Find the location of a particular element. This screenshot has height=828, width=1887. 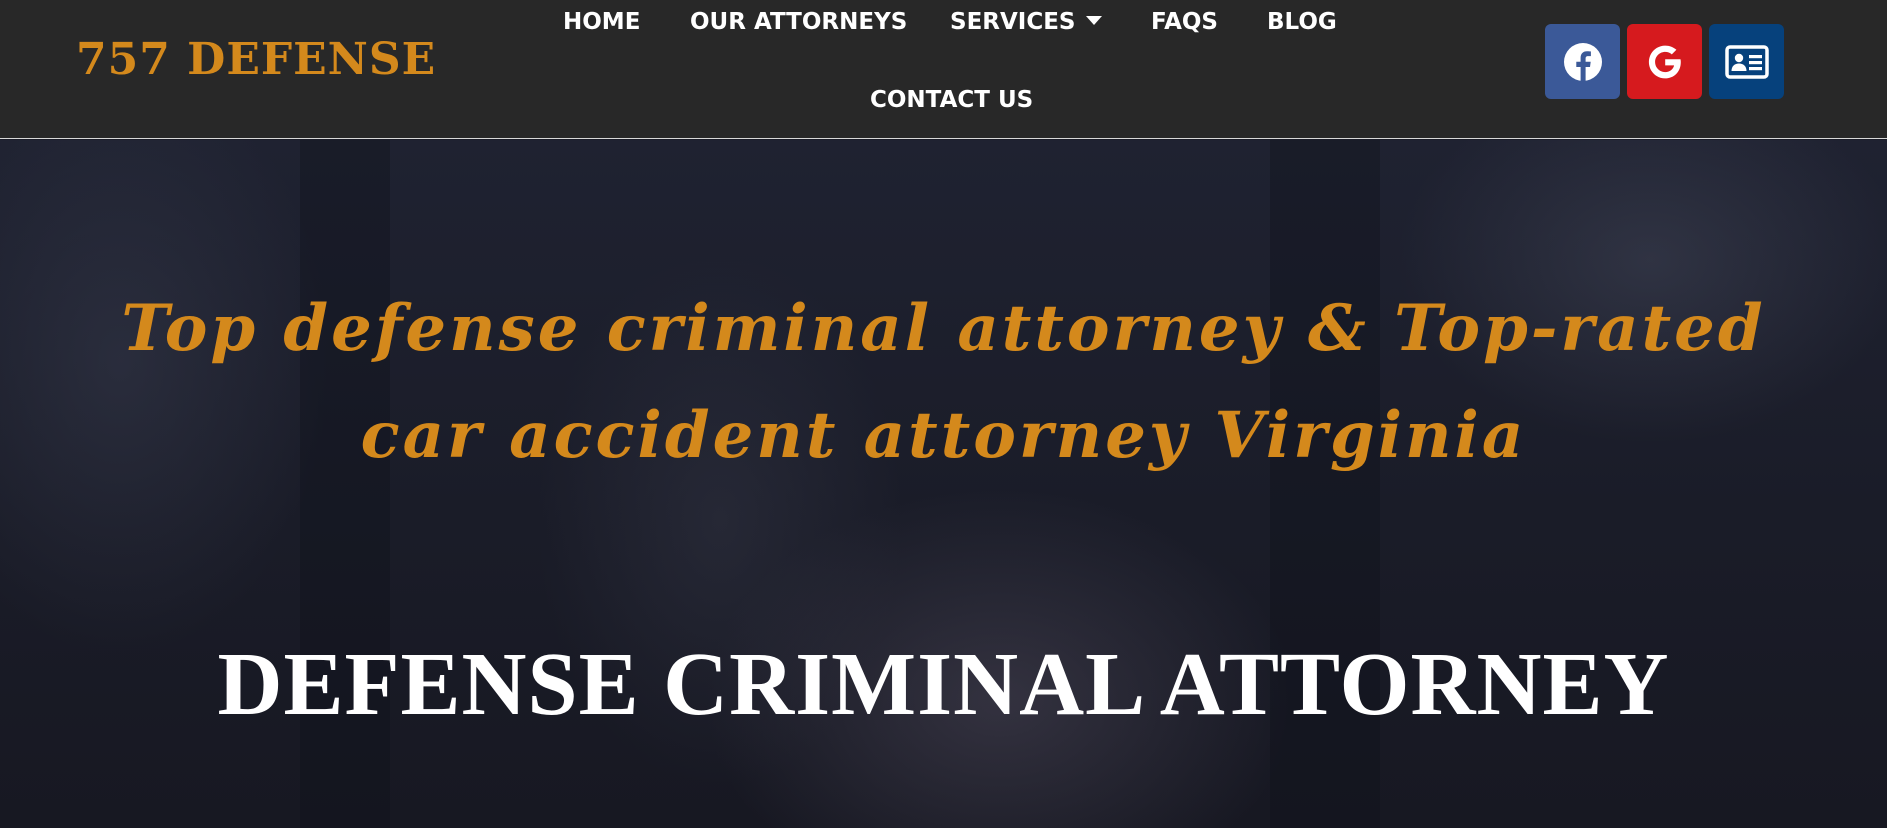

facebook-button is located at coordinates (1582, 61).